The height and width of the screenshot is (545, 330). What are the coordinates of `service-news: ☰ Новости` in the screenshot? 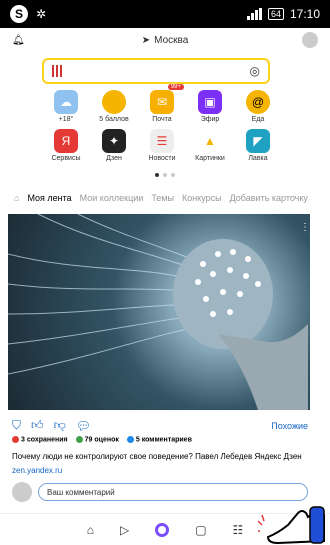 It's located at (162, 145).